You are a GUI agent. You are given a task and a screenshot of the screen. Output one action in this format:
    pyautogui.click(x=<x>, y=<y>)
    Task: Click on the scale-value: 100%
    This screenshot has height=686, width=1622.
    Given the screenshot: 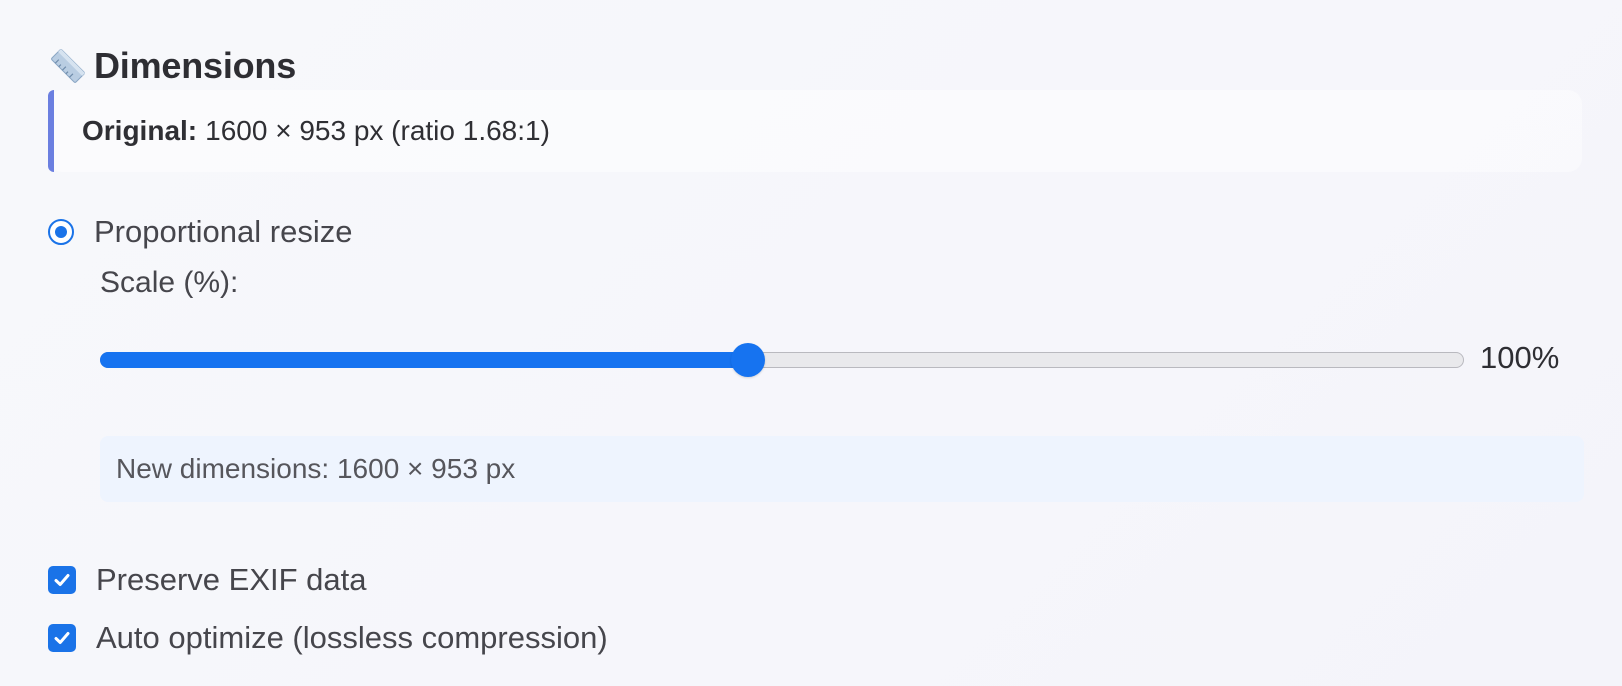 What is the action you would take?
    pyautogui.click(x=1520, y=357)
    